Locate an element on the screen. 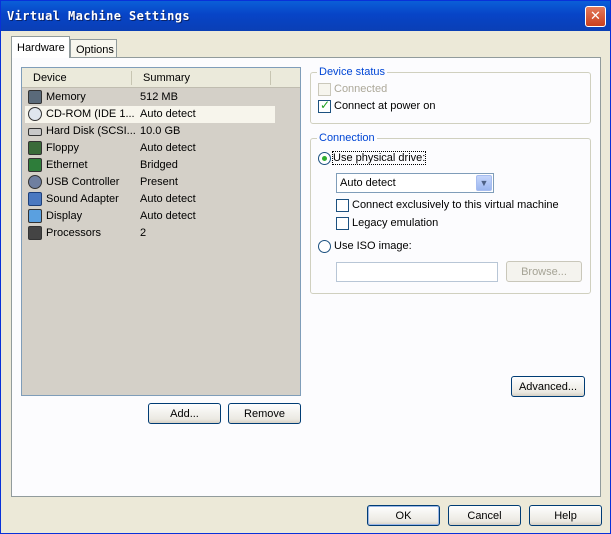  close-button: ✕ is located at coordinates (595, 16).